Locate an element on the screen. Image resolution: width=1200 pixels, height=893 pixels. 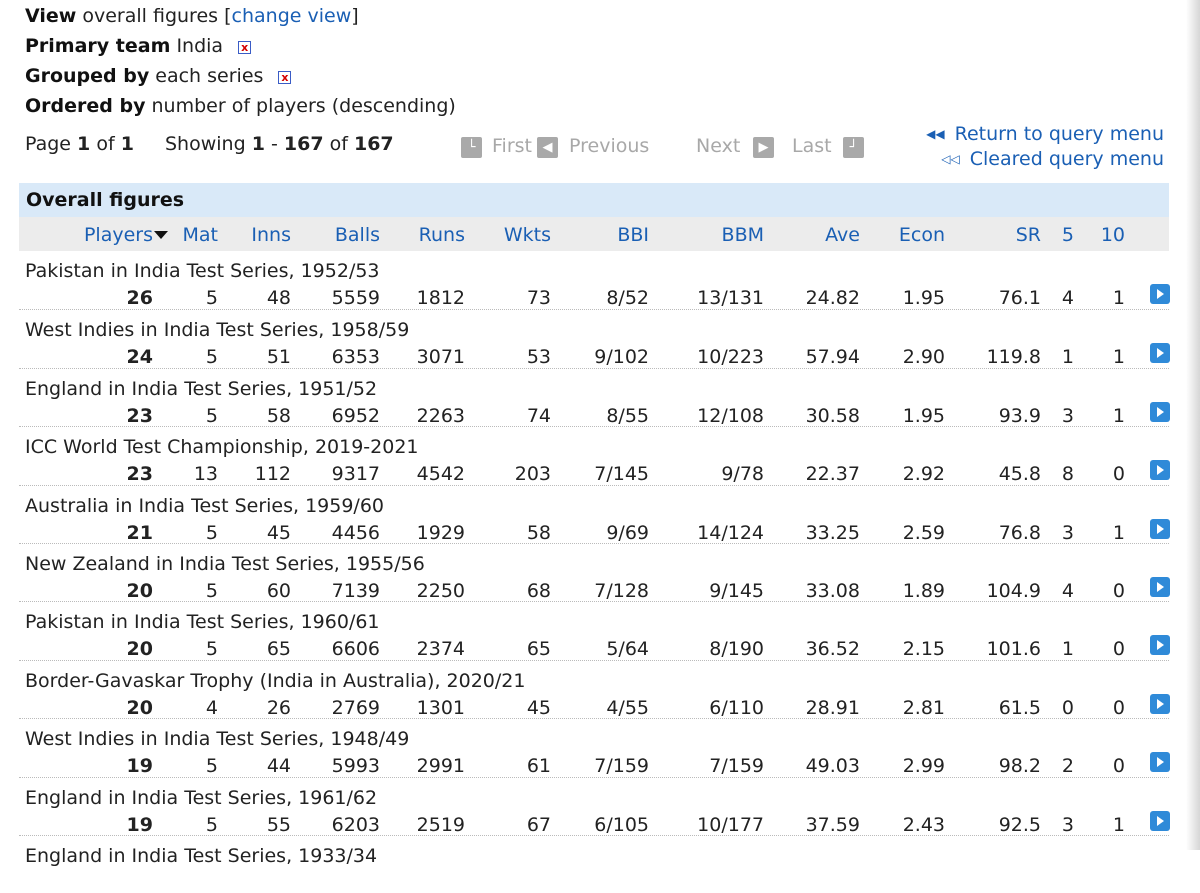
cell-balls: 6606 is located at coordinates (355, 649).